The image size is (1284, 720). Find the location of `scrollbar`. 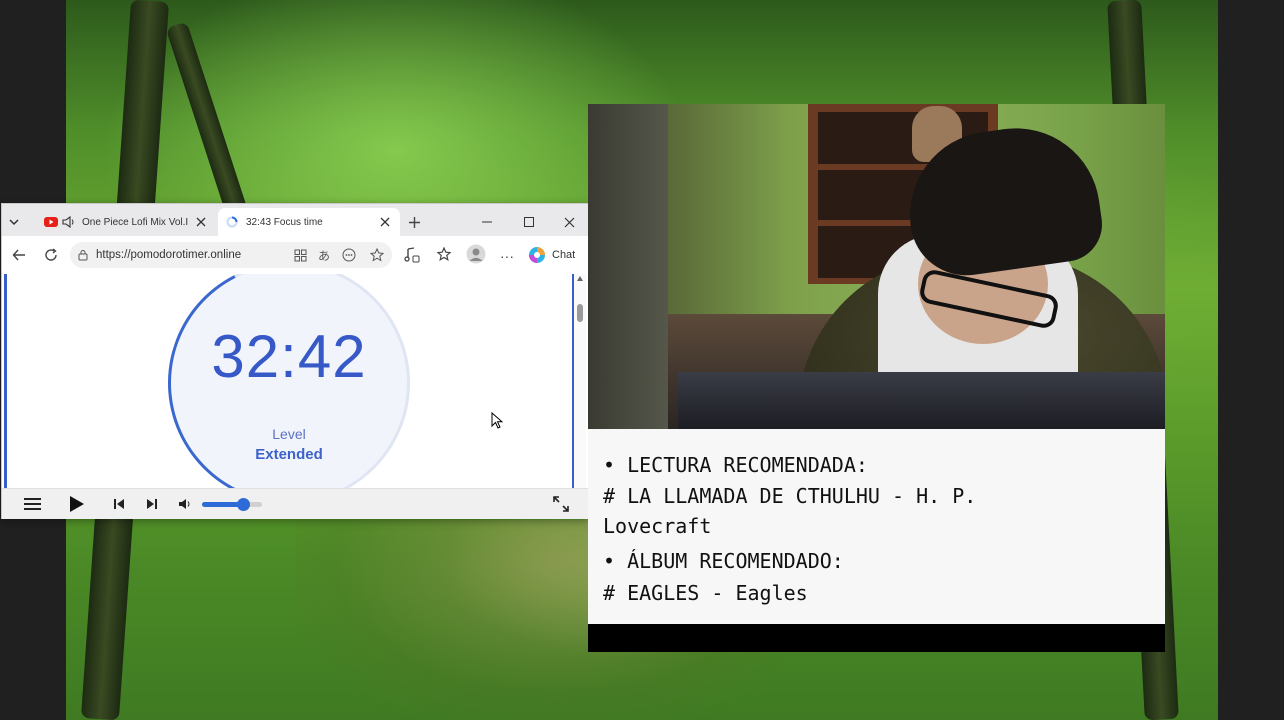

scrollbar is located at coordinates (580, 381).